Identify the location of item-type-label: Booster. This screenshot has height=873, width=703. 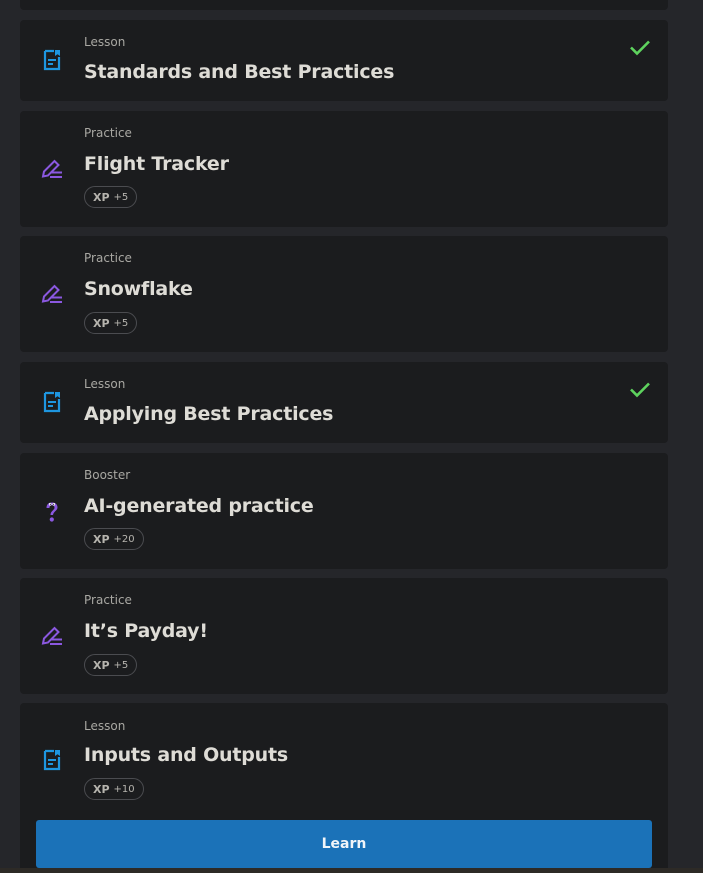
(107, 475).